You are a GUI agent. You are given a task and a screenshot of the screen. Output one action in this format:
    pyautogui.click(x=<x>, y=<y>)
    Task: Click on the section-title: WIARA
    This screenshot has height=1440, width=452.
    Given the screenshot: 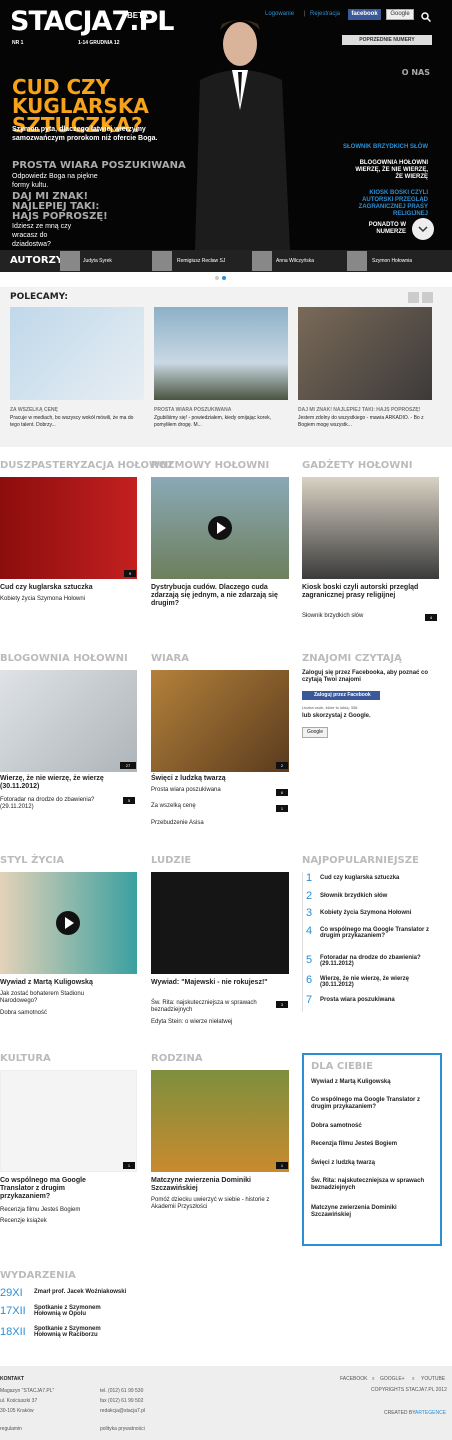 What is the action you would take?
    pyautogui.click(x=170, y=658)
    